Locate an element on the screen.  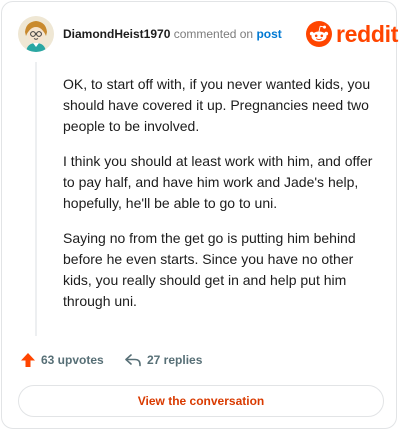
comment-actions: 63 upvotes 27 replies is located at coordinates (199, 360).